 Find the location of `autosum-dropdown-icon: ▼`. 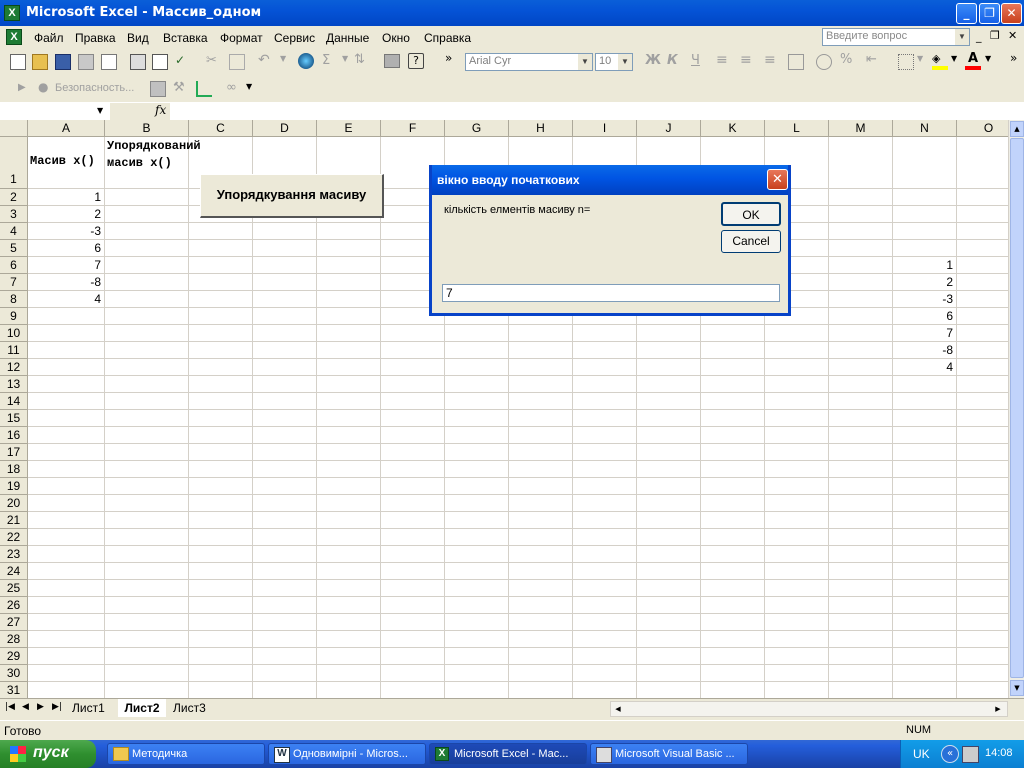

autosum-dropdown-icon: ▼ is located at coordinates (345, 58).